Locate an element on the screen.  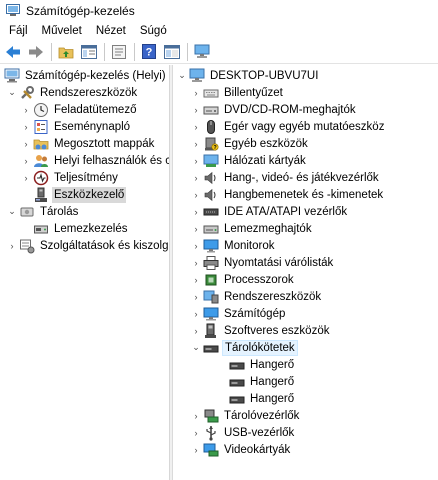
device-category: › Lemezmeghajtók is located at coordinates (252, 228).